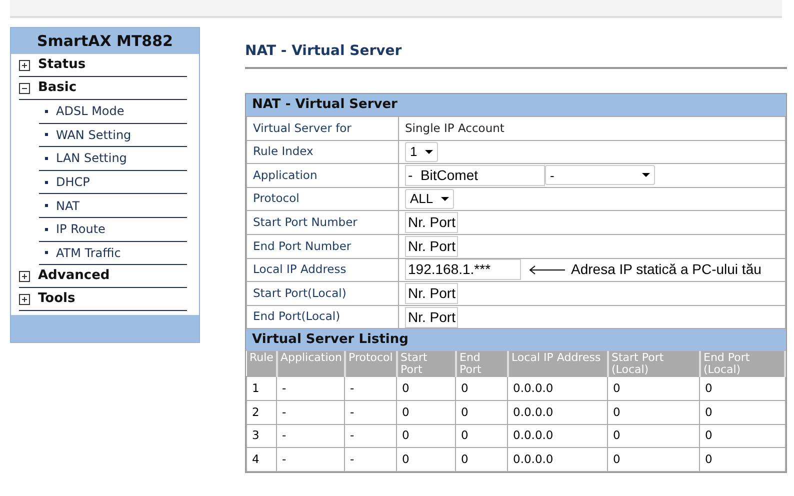  I want to click on menu-item: Basic, so click(103, 88).